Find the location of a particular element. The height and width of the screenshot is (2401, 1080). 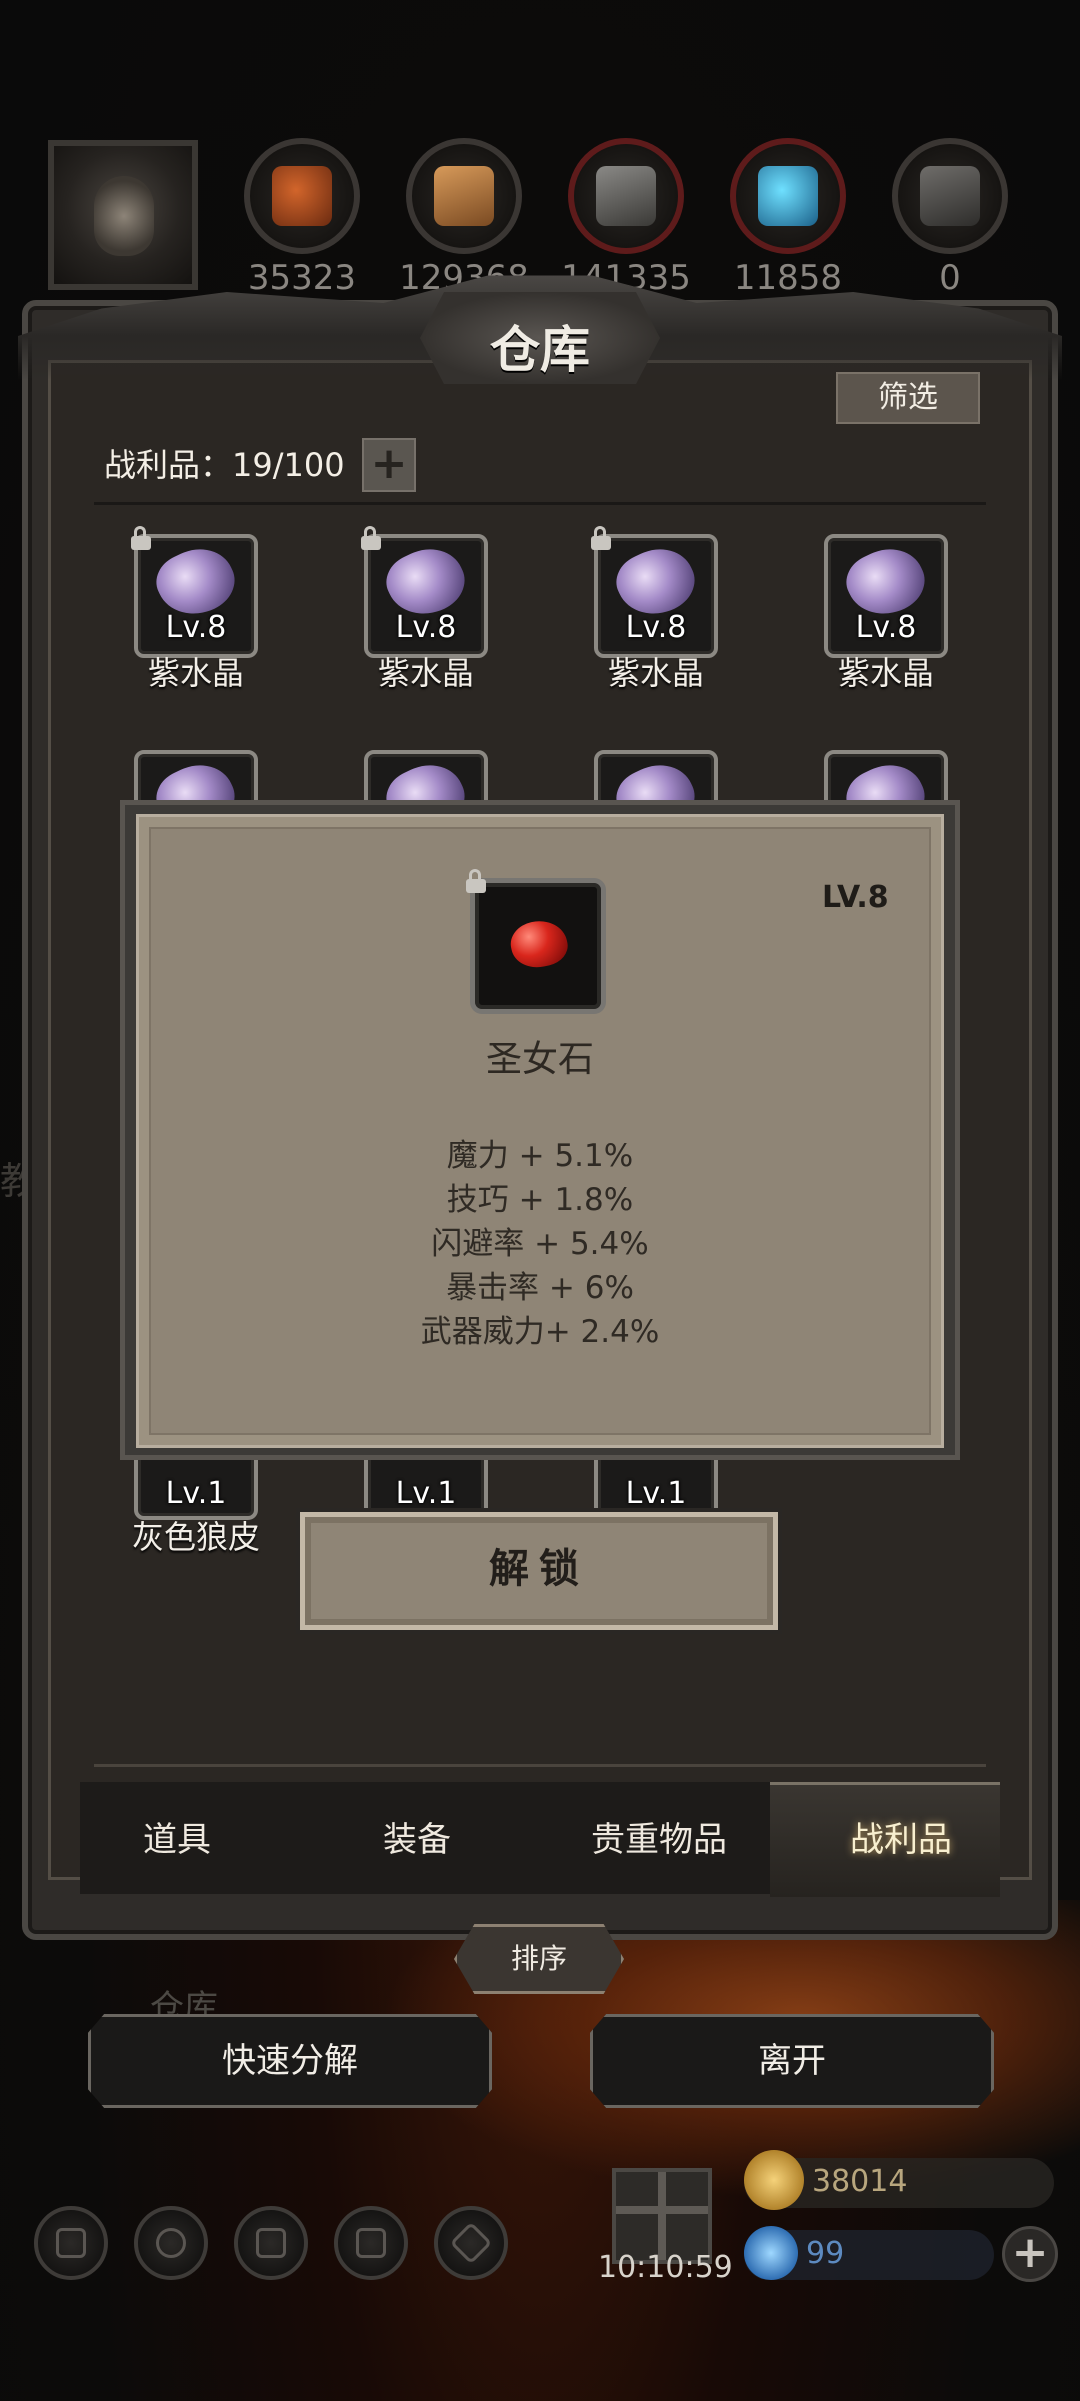

map-icon is located at coordinates (471, 2243).